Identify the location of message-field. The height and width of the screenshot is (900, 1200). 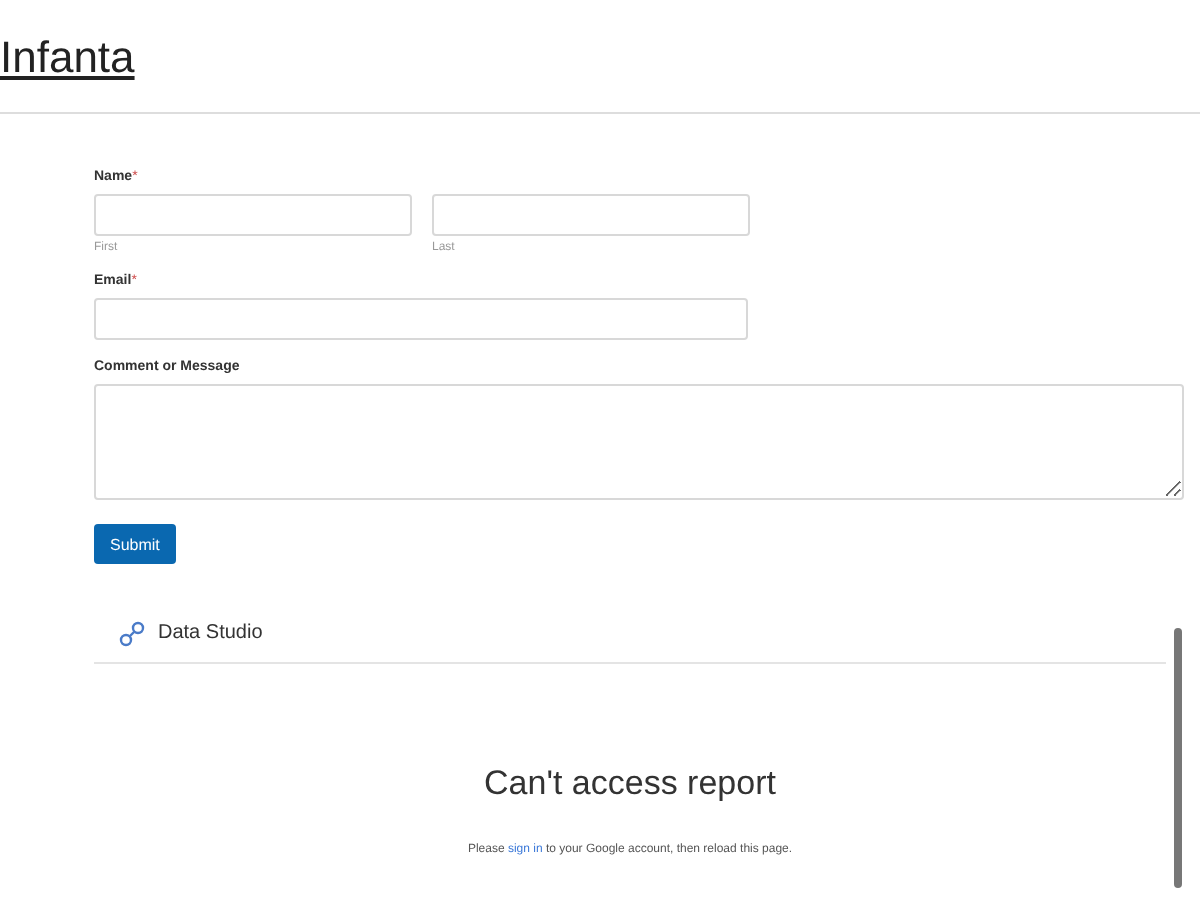
(639, 442).